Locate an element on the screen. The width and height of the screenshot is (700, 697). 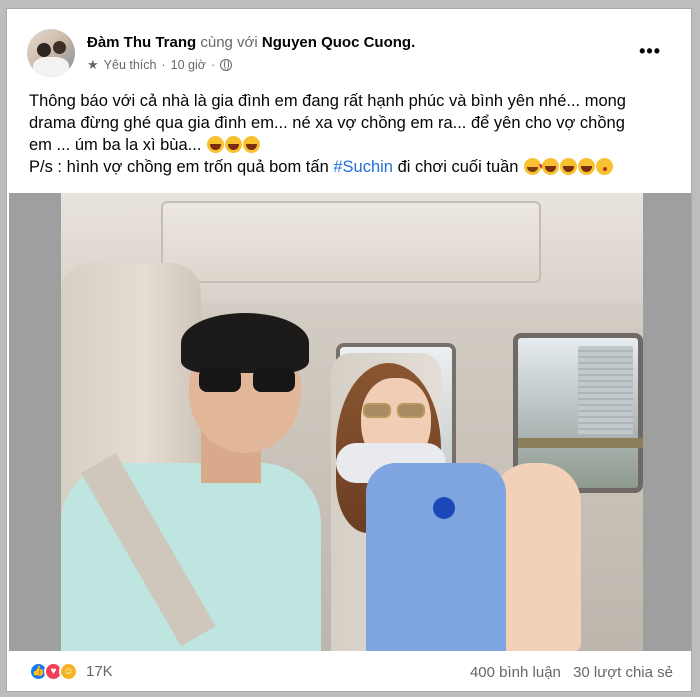
more-options-icon: ••• is located at coordinates (650, 51).